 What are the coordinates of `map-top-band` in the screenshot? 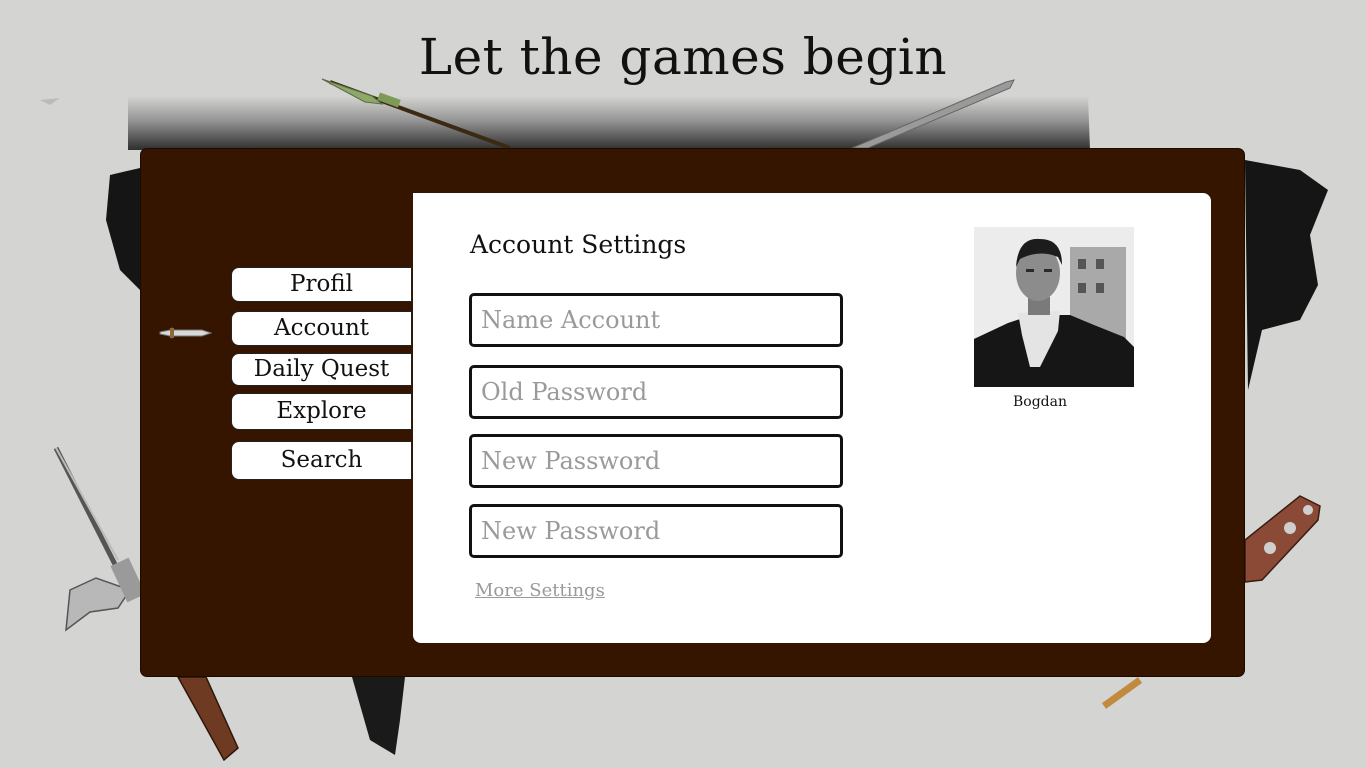 It's located at (609, 123).